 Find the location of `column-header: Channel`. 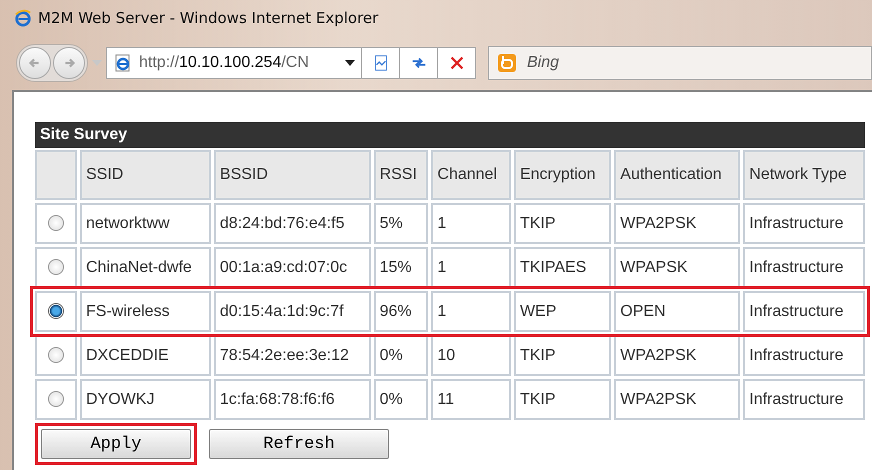

column-header: Channel is located at coordinates (471, 175).